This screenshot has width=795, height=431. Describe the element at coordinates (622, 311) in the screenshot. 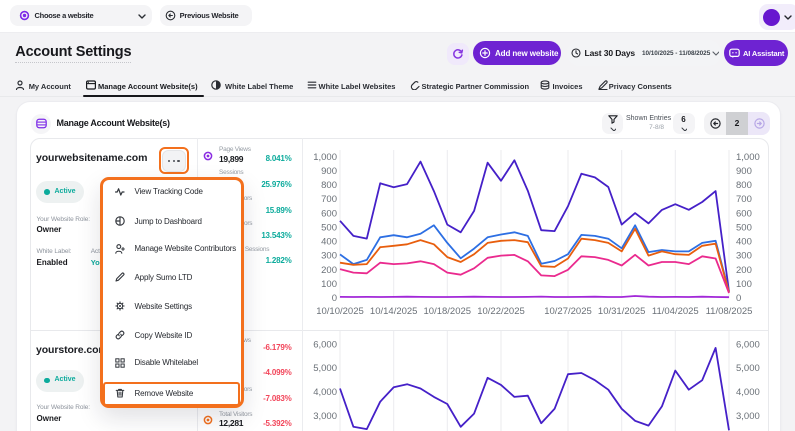

I see `svg-text: 10/31/2025` at that location.